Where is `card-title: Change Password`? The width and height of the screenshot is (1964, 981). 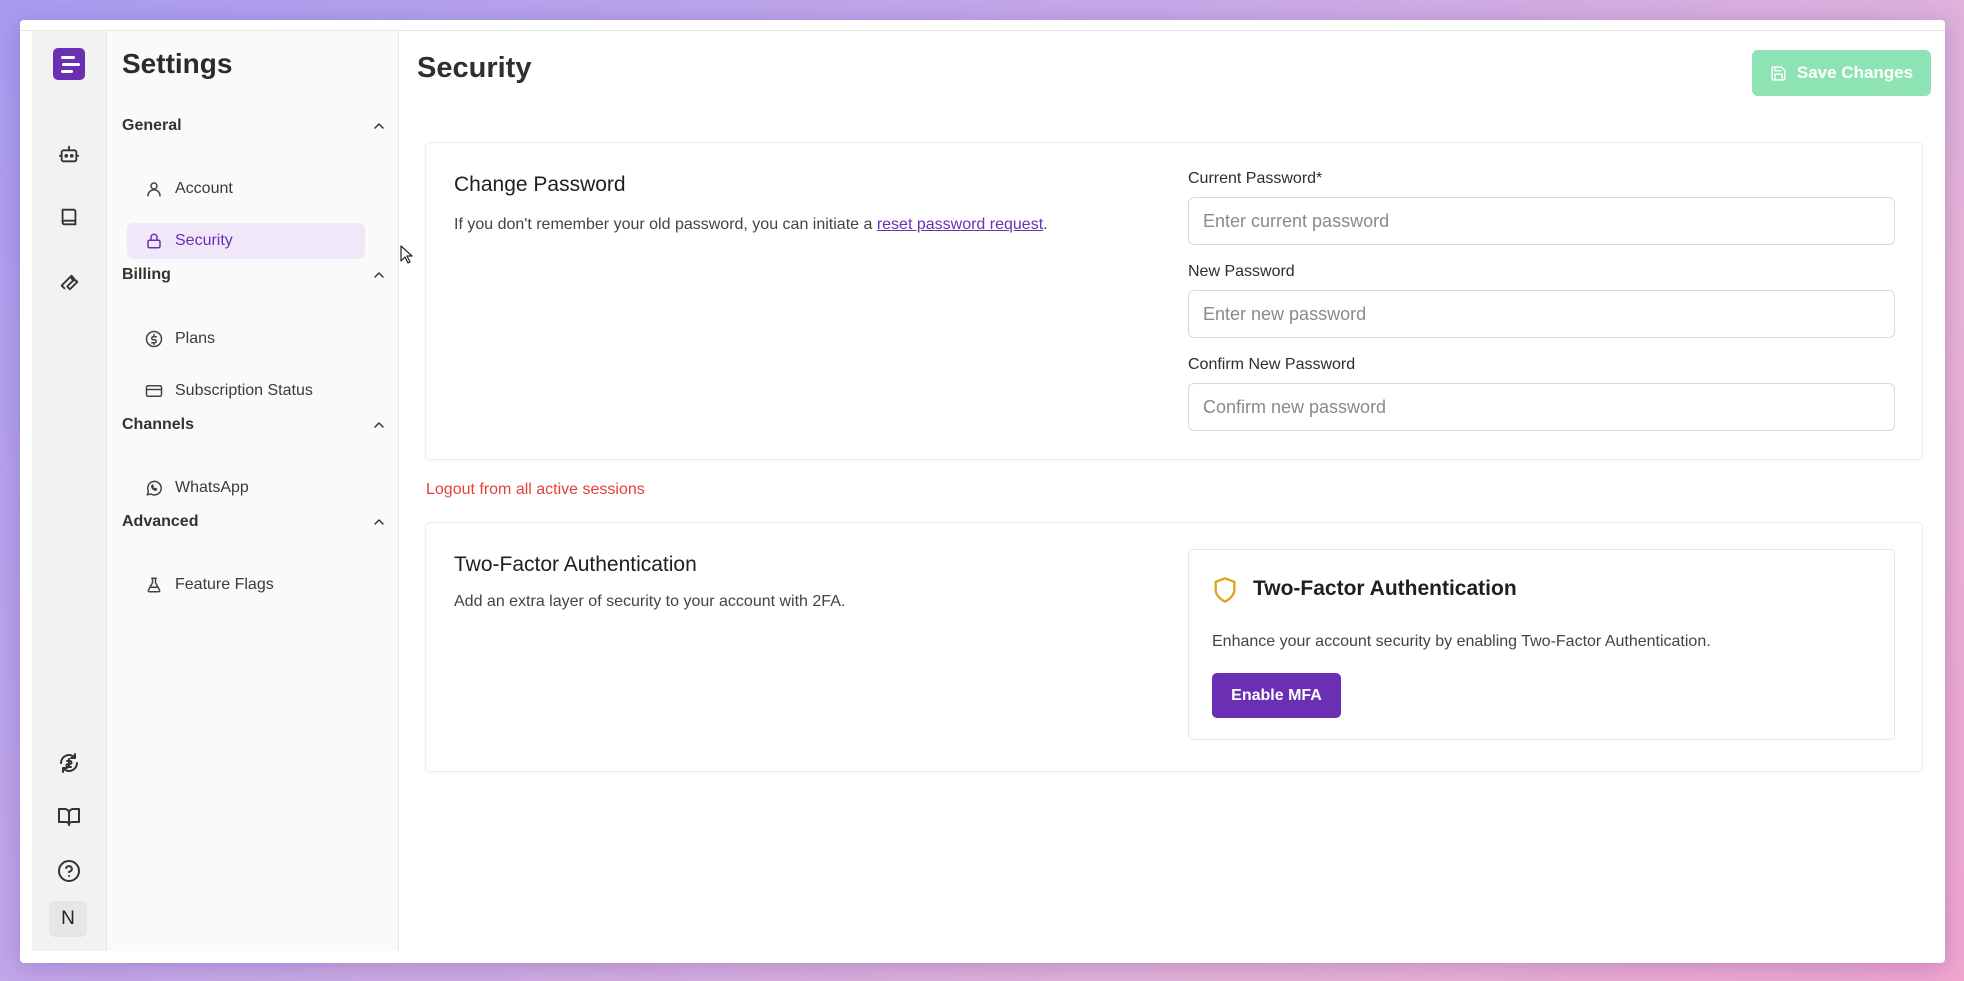
card-title: Change Password is located at coordinates (540, 184).